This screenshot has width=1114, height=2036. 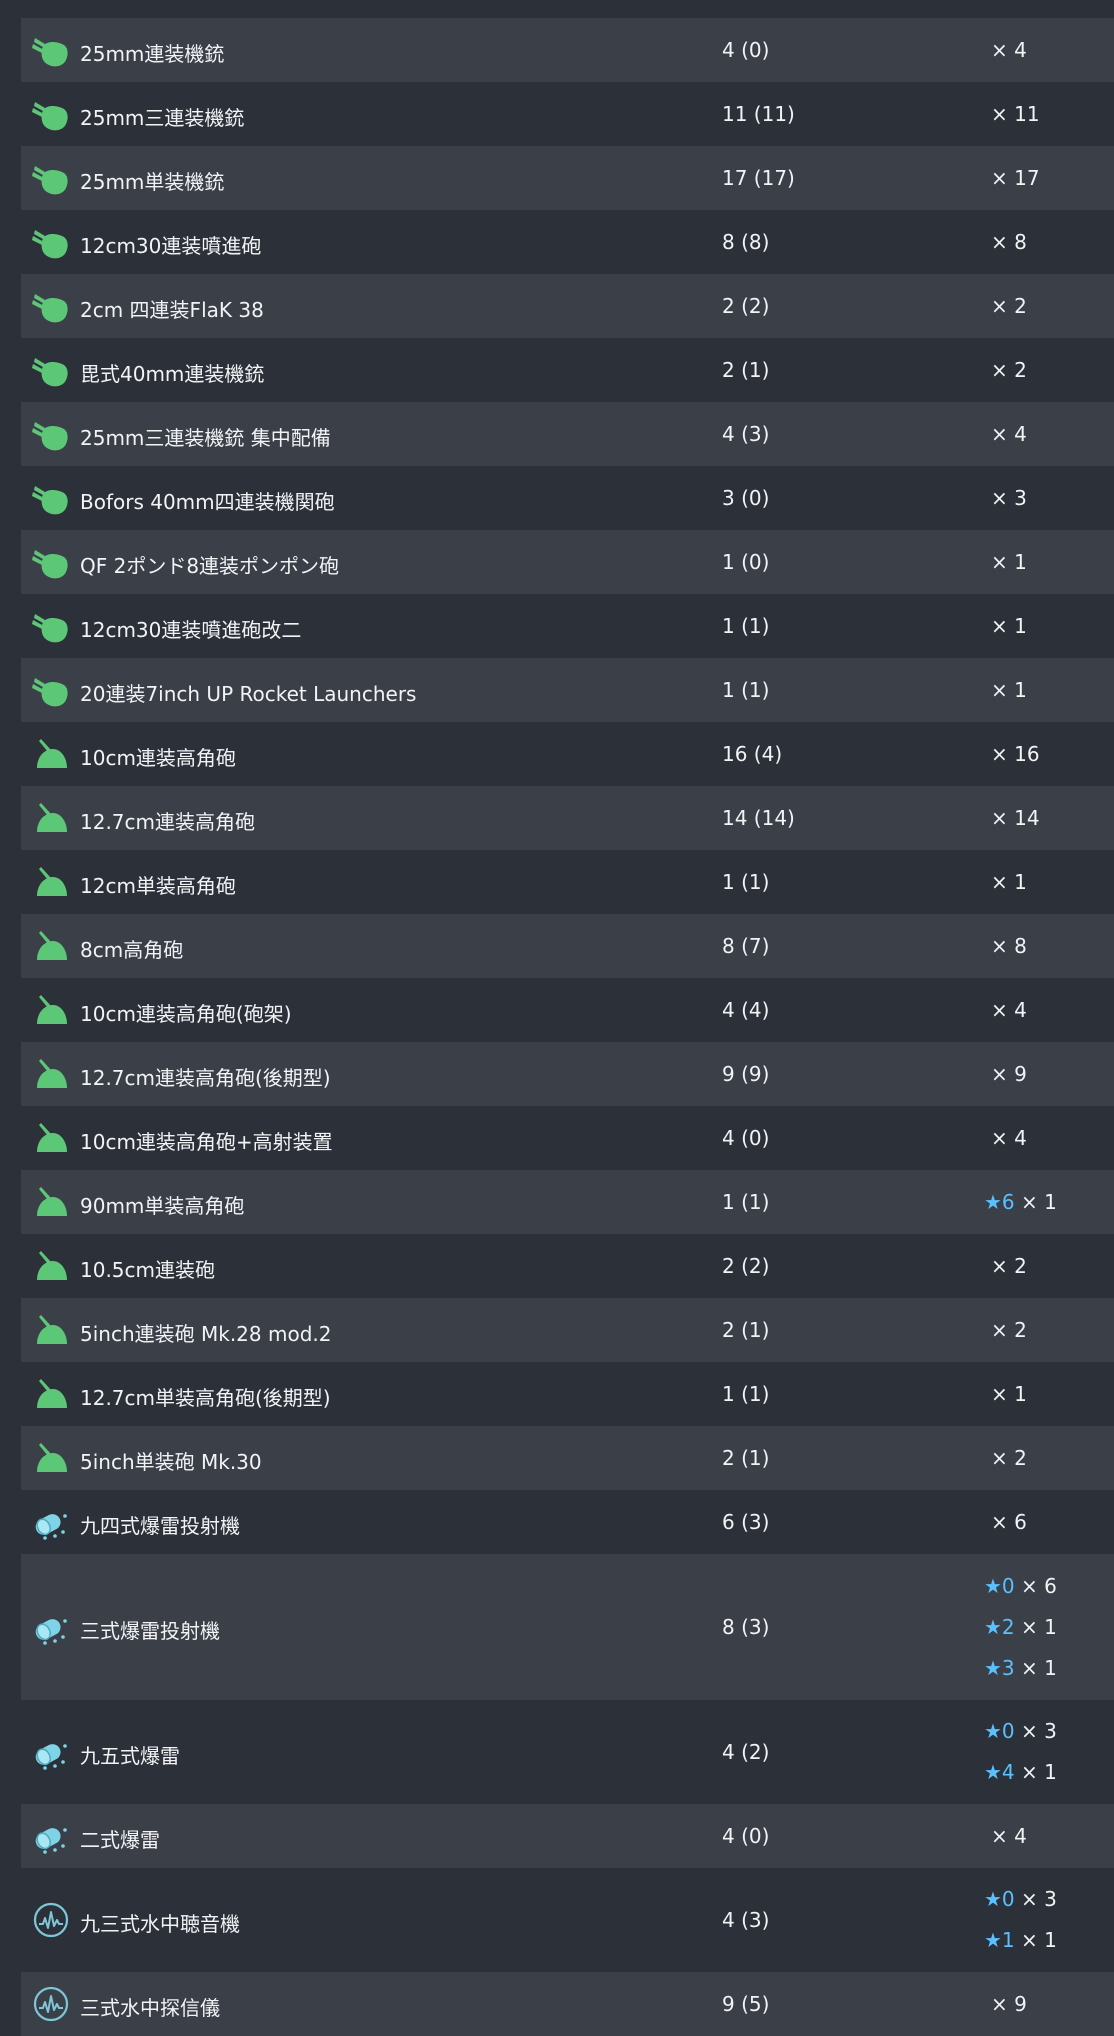 I want to click on item-name: 10cm連装高角砲+高射装置, so click(x=206, y=1142).